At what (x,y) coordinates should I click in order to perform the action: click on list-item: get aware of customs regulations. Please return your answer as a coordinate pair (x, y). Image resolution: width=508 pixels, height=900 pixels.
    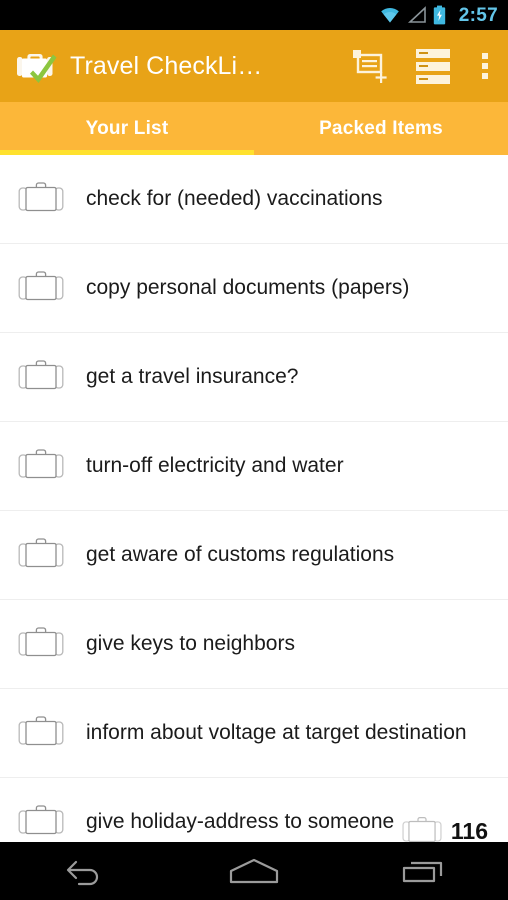
    Looking at the image, I should click on (254, 555).